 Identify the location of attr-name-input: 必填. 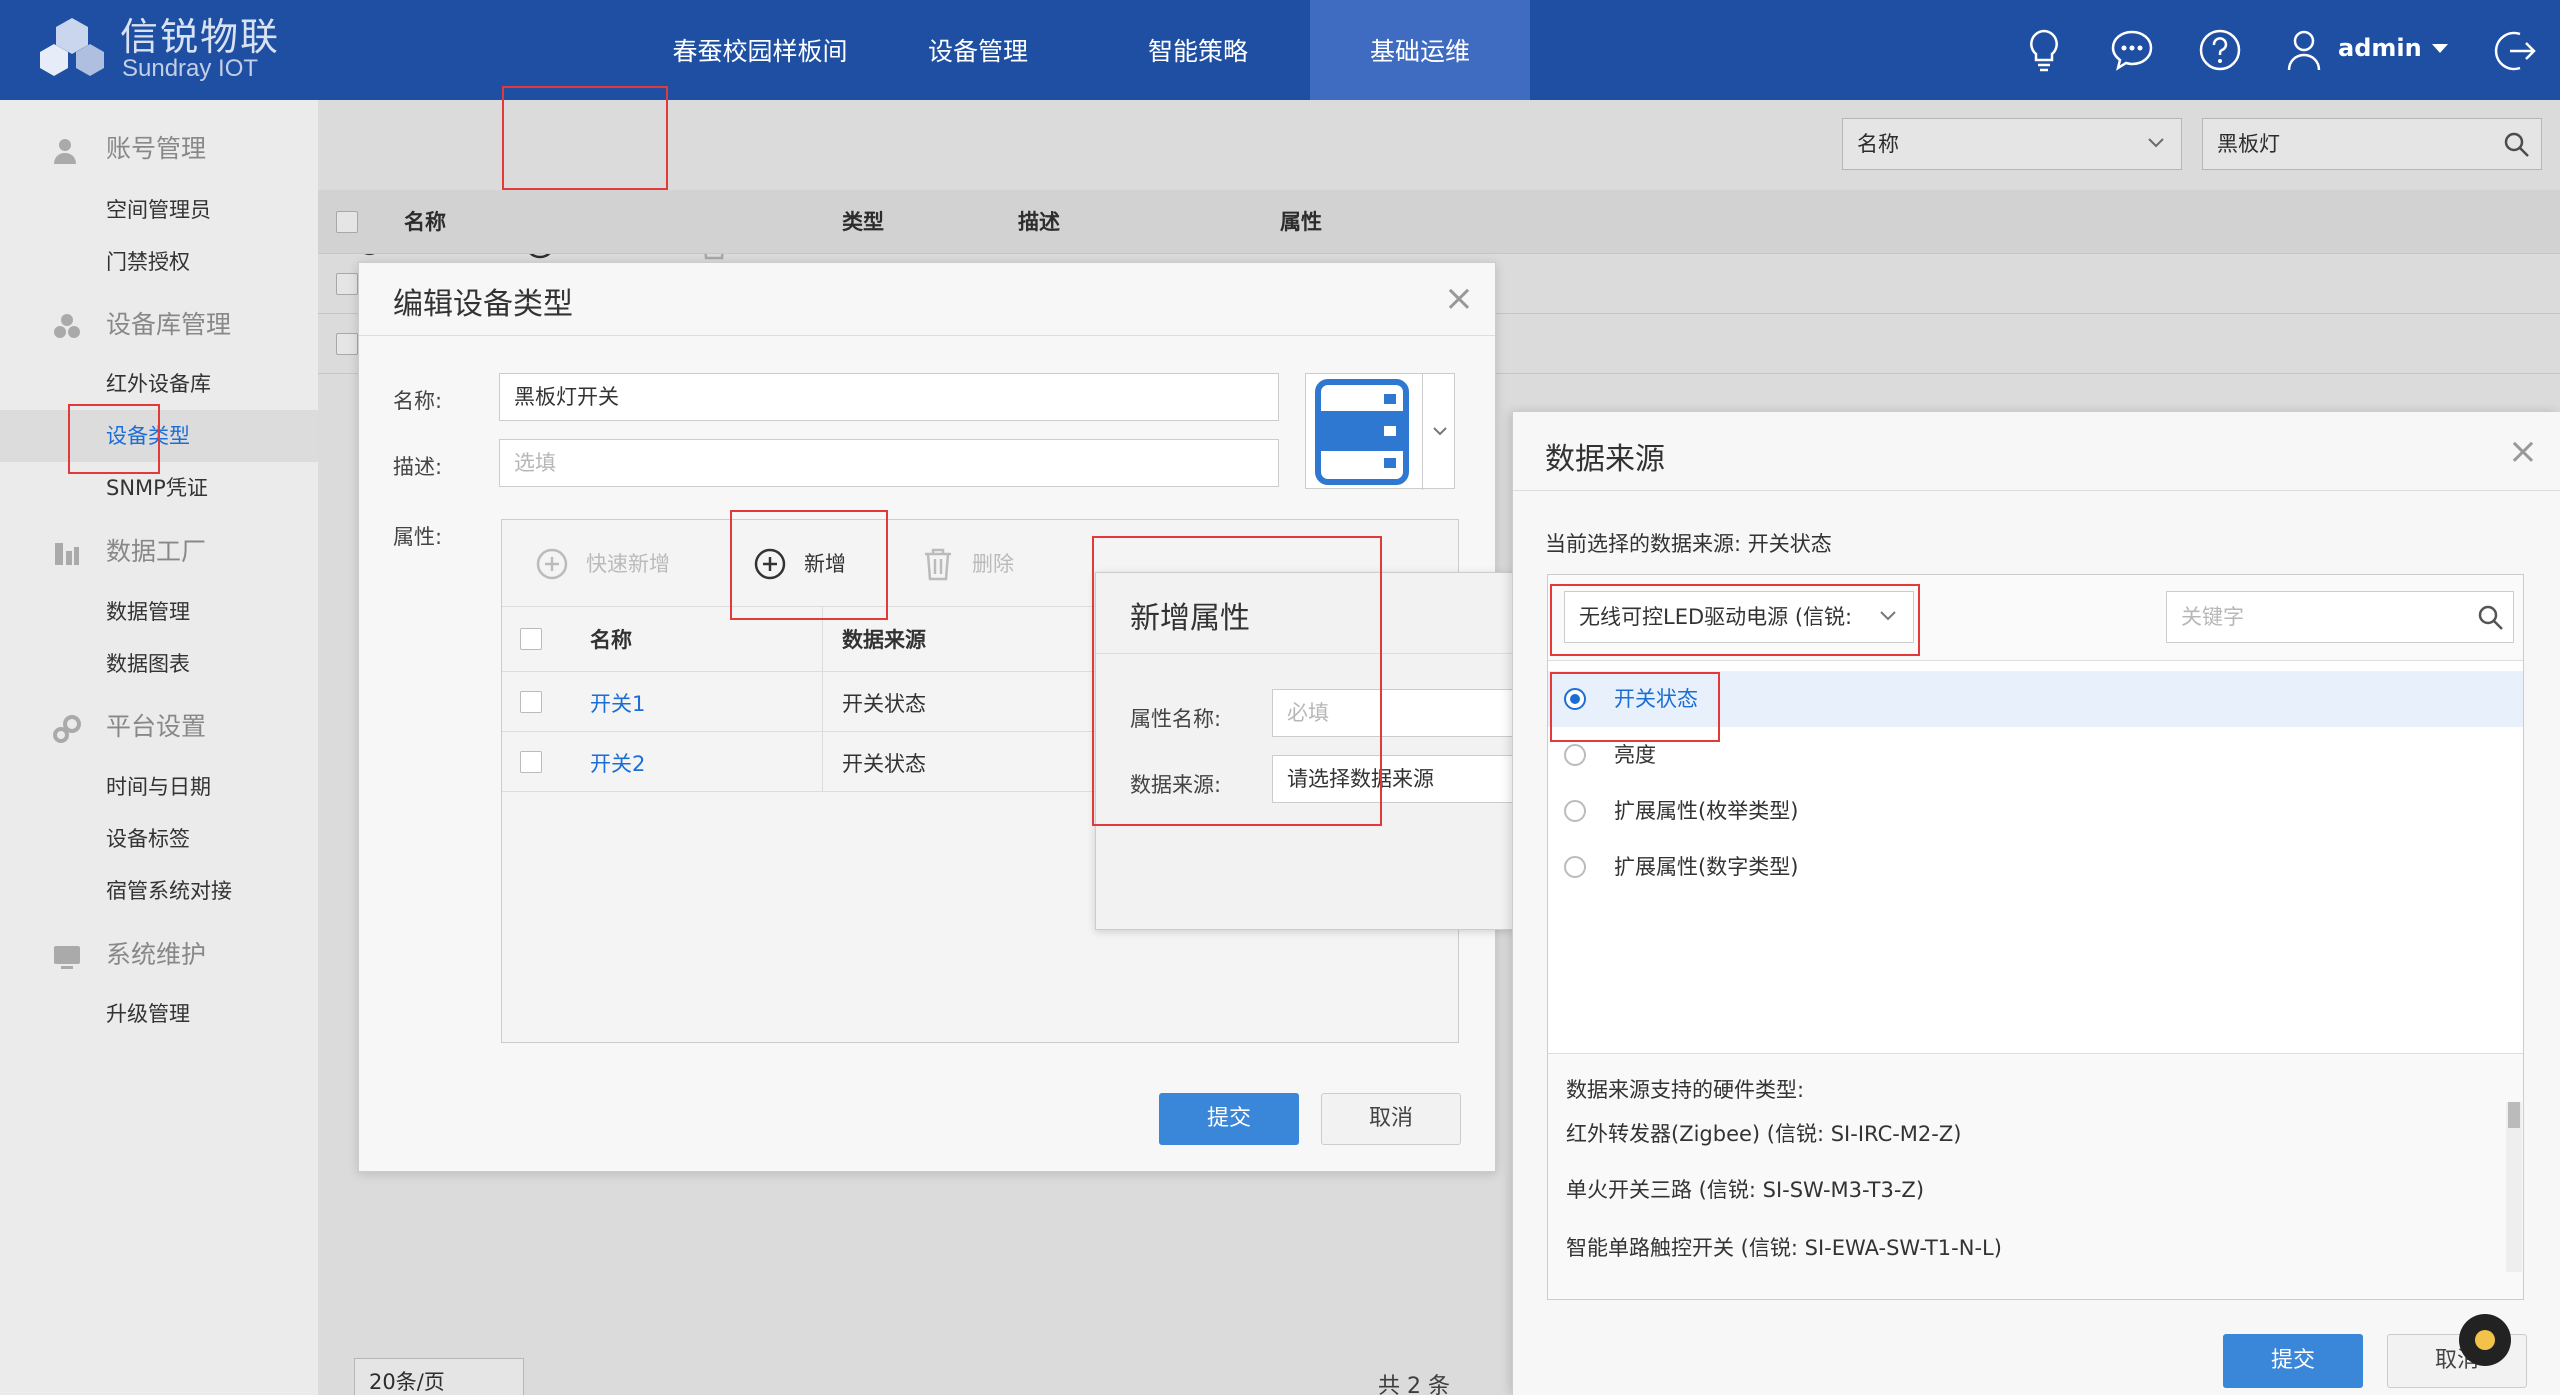
(1394, 713).